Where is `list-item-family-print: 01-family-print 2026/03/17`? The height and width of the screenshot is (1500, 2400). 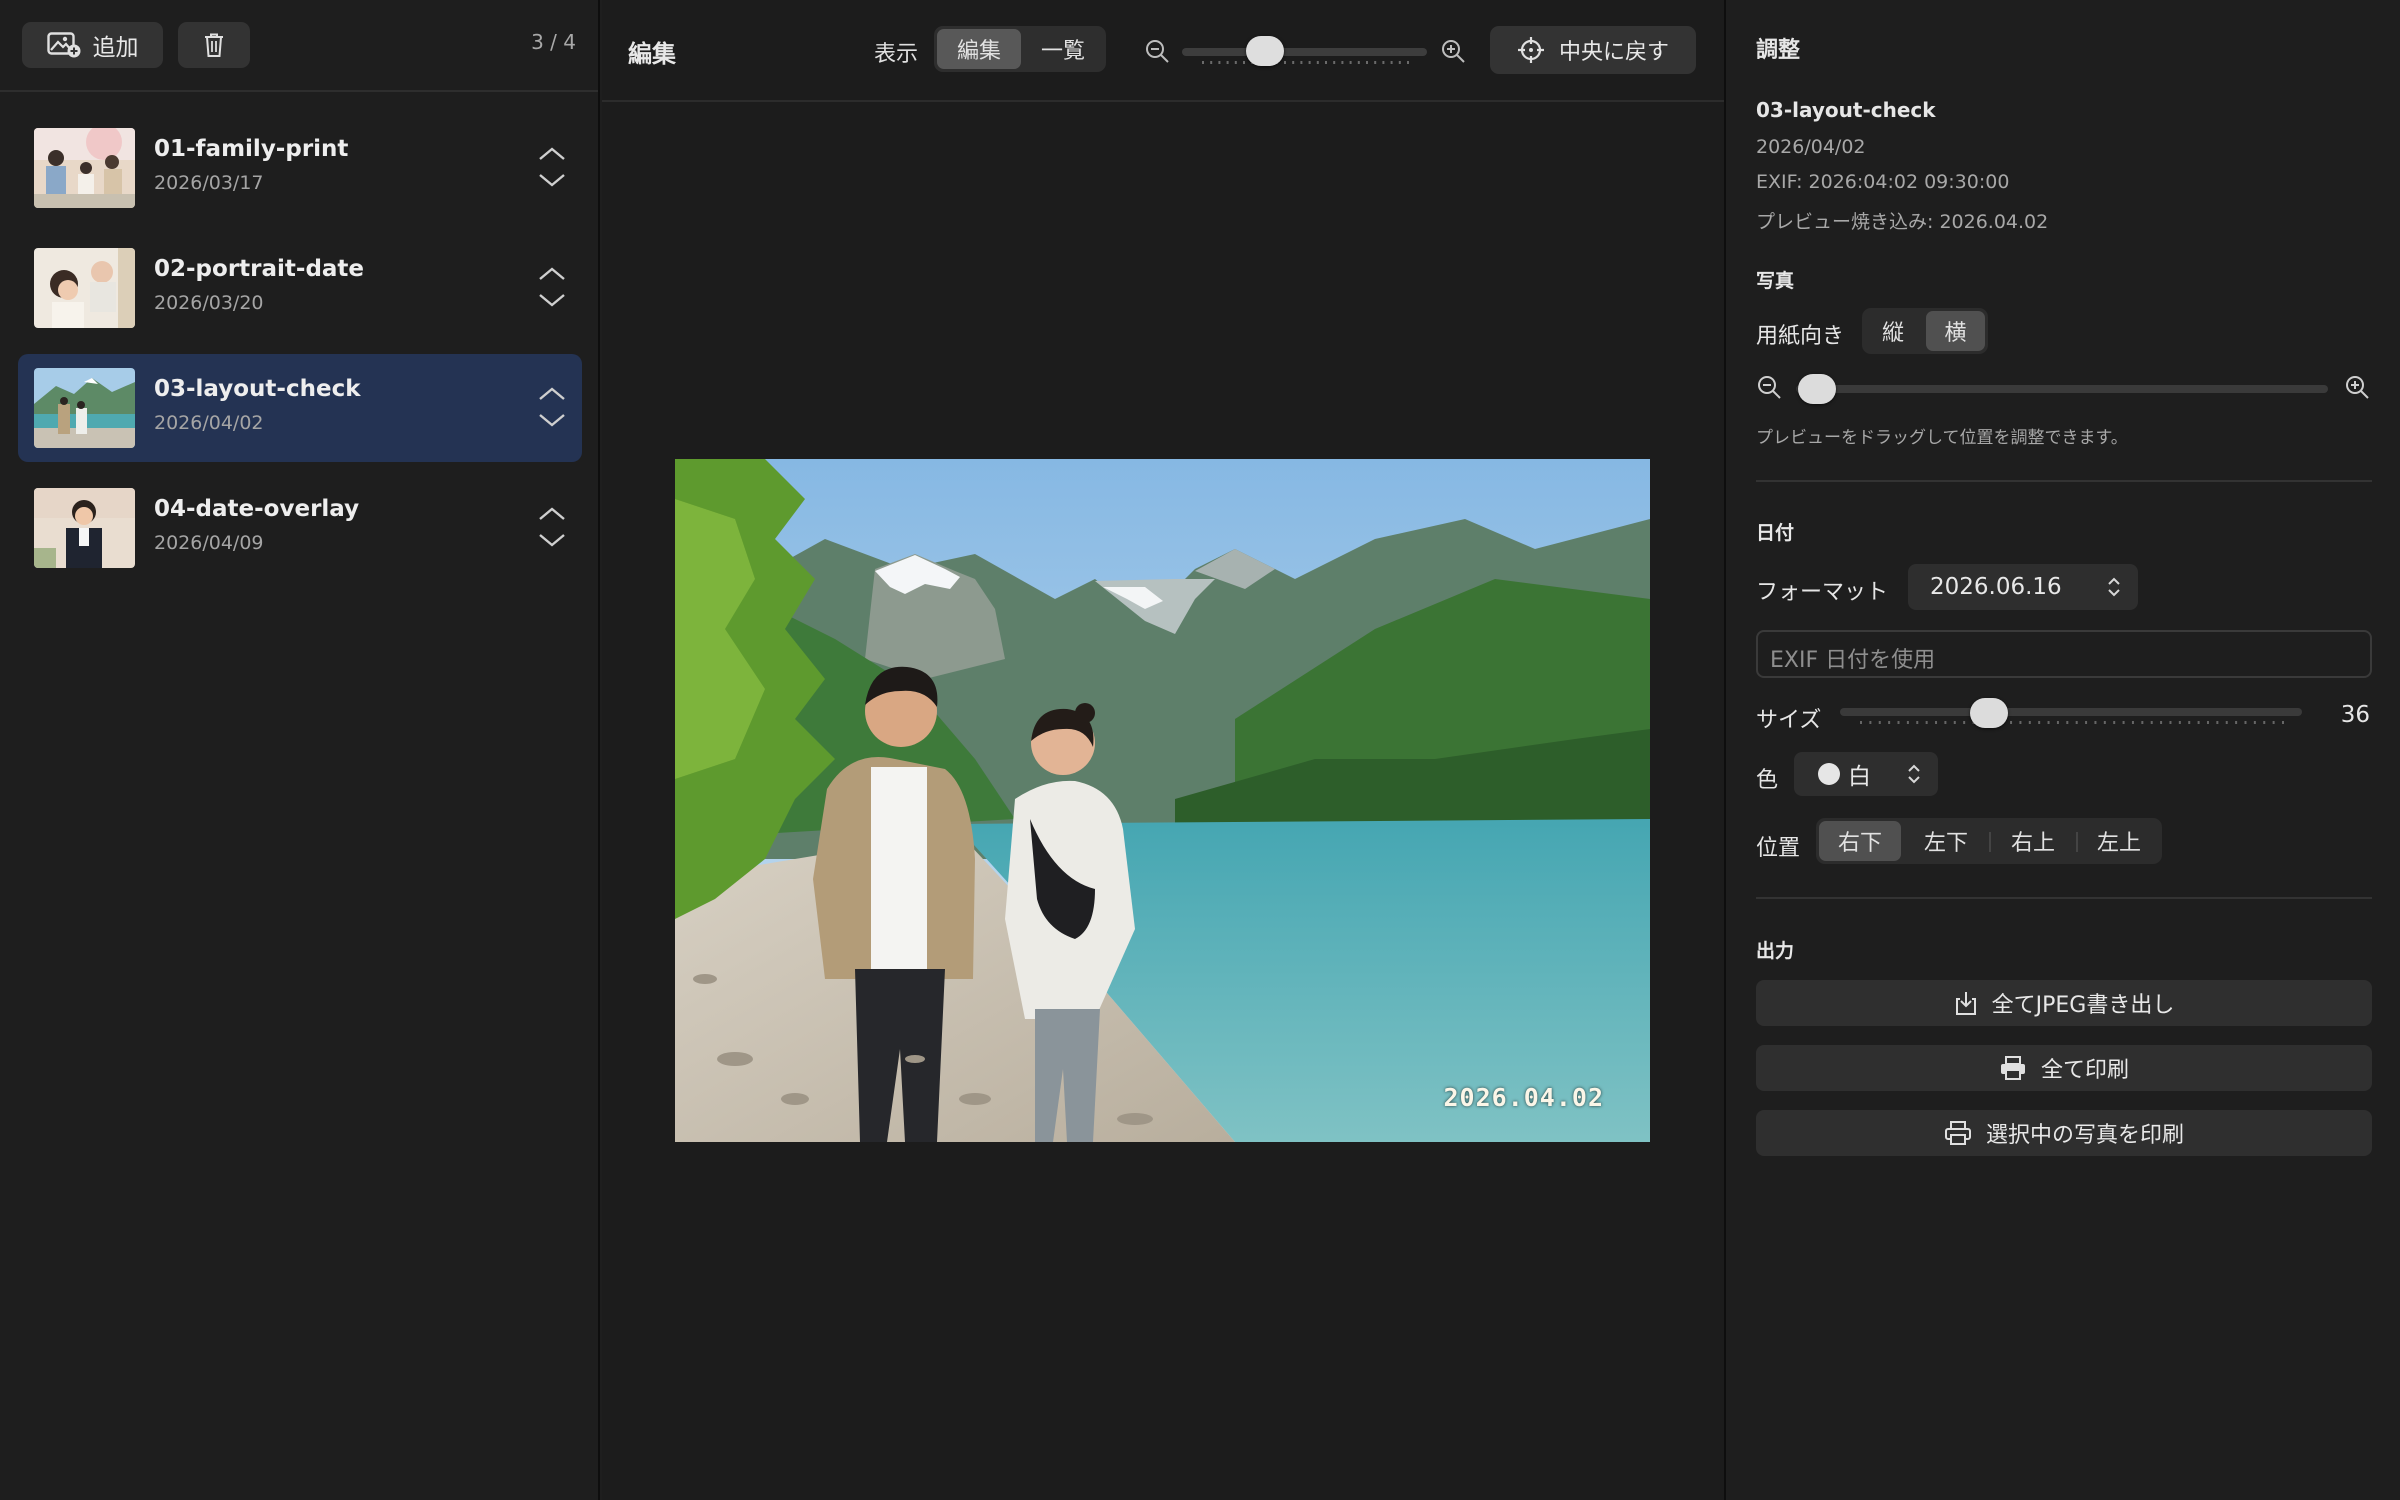
list-item-family-print: 01-family-print 2026/03/17 is located at coordinates (300, 168).